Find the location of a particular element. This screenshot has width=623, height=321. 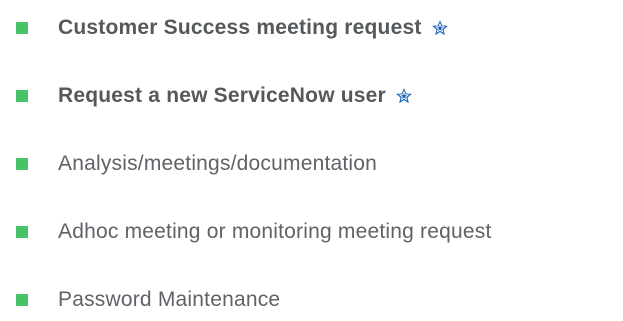

catalog-item-label: Analysis/meetings/documentation is located at coordinates (218, 163).